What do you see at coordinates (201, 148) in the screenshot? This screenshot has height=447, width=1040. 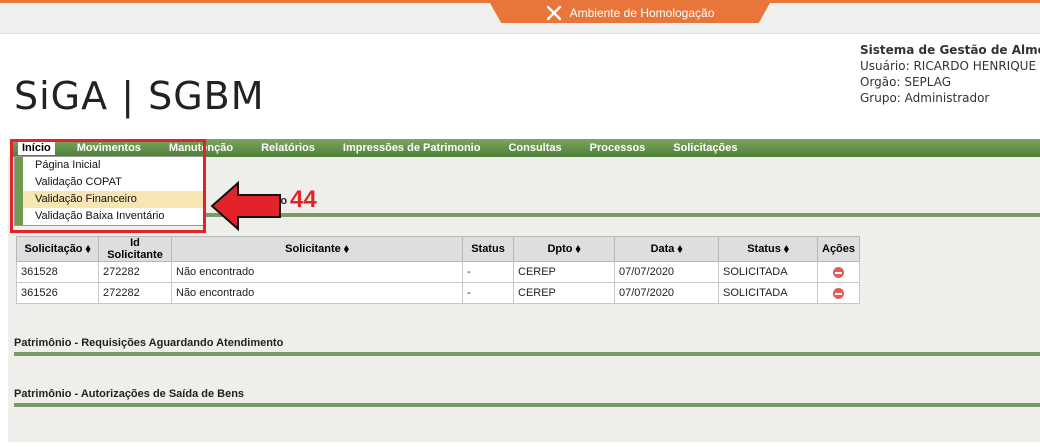 I see `nav-item-manutencao: Manutenção` at bounding box center [201, 148].